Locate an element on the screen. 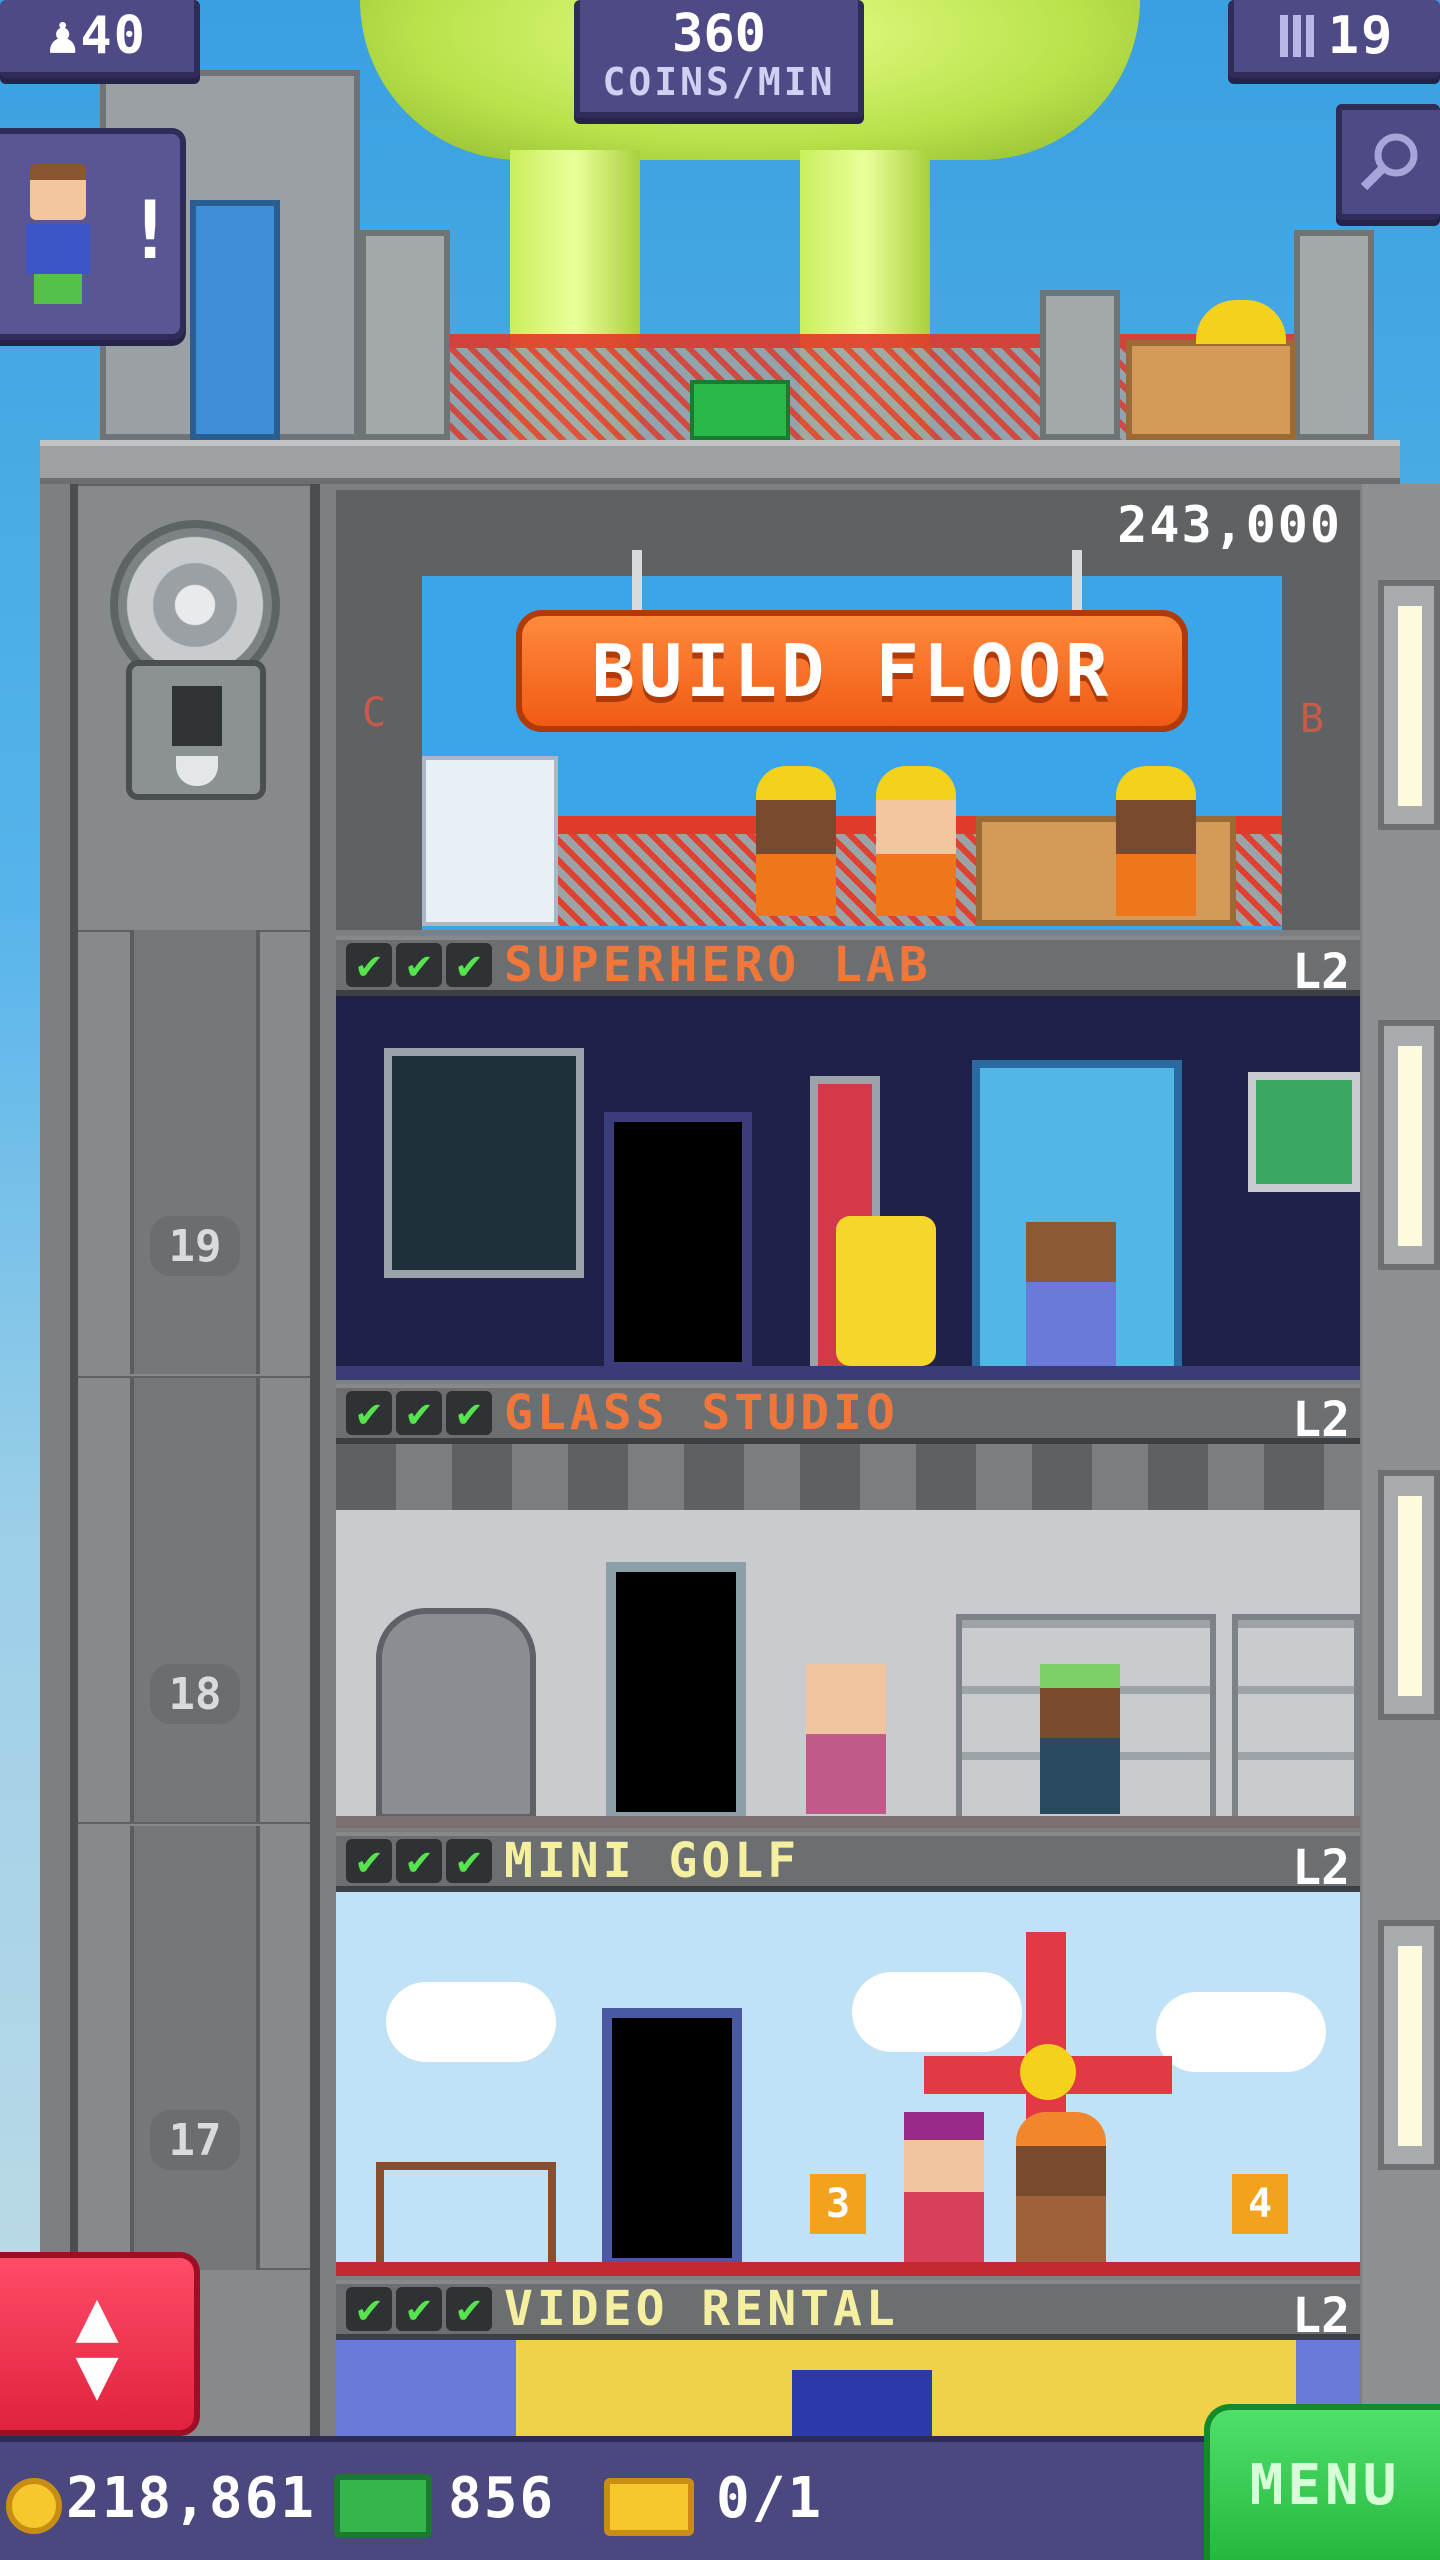 The image size is (1440, 2560). studio-door is located at coordinates (676, 1692).